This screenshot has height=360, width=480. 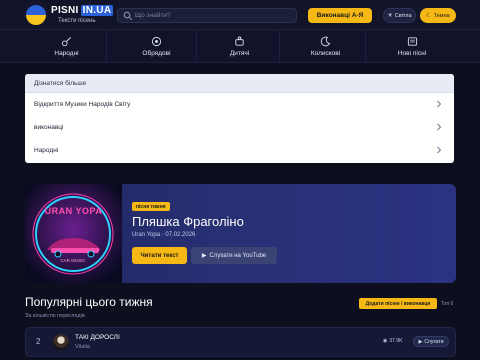 I want to click on top-count-label: Топ 6, so click(x=447, y=304).